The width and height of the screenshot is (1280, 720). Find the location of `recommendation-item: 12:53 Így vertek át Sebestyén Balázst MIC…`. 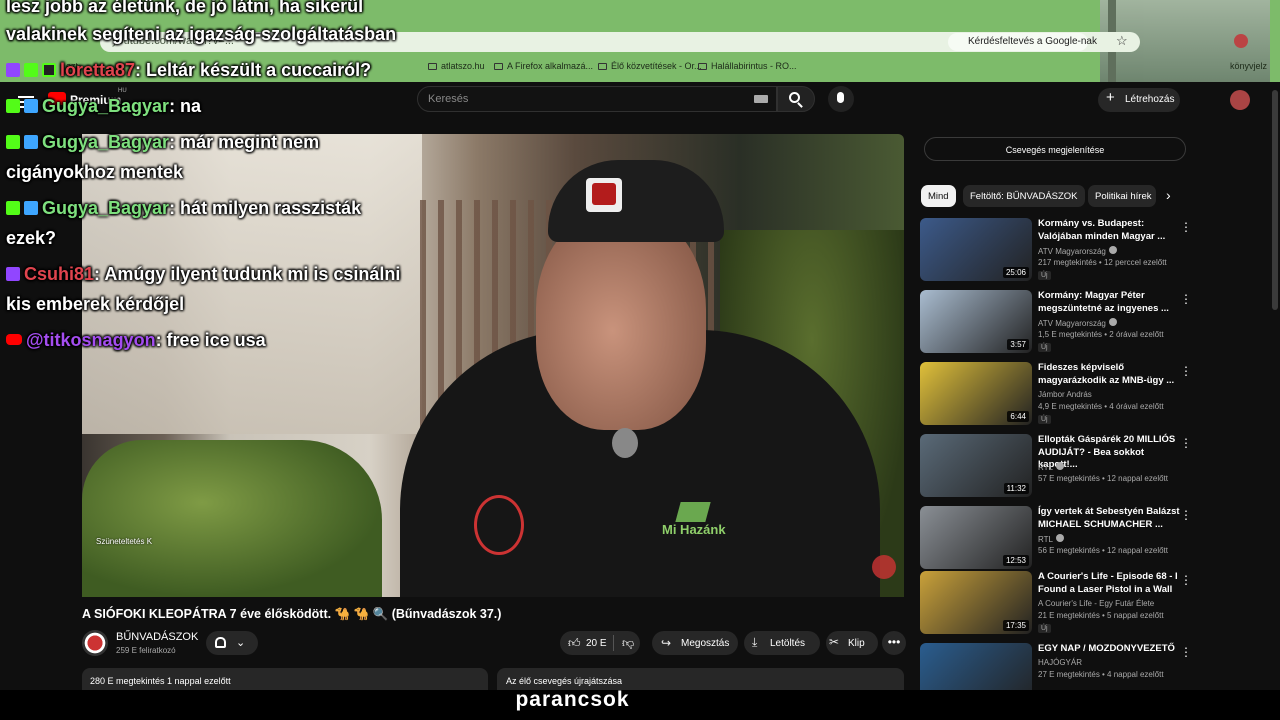

recommendation-item: 12:53 Így vertek át Sebestyén Balázst MIC… is located at coordinates (1092, 539).